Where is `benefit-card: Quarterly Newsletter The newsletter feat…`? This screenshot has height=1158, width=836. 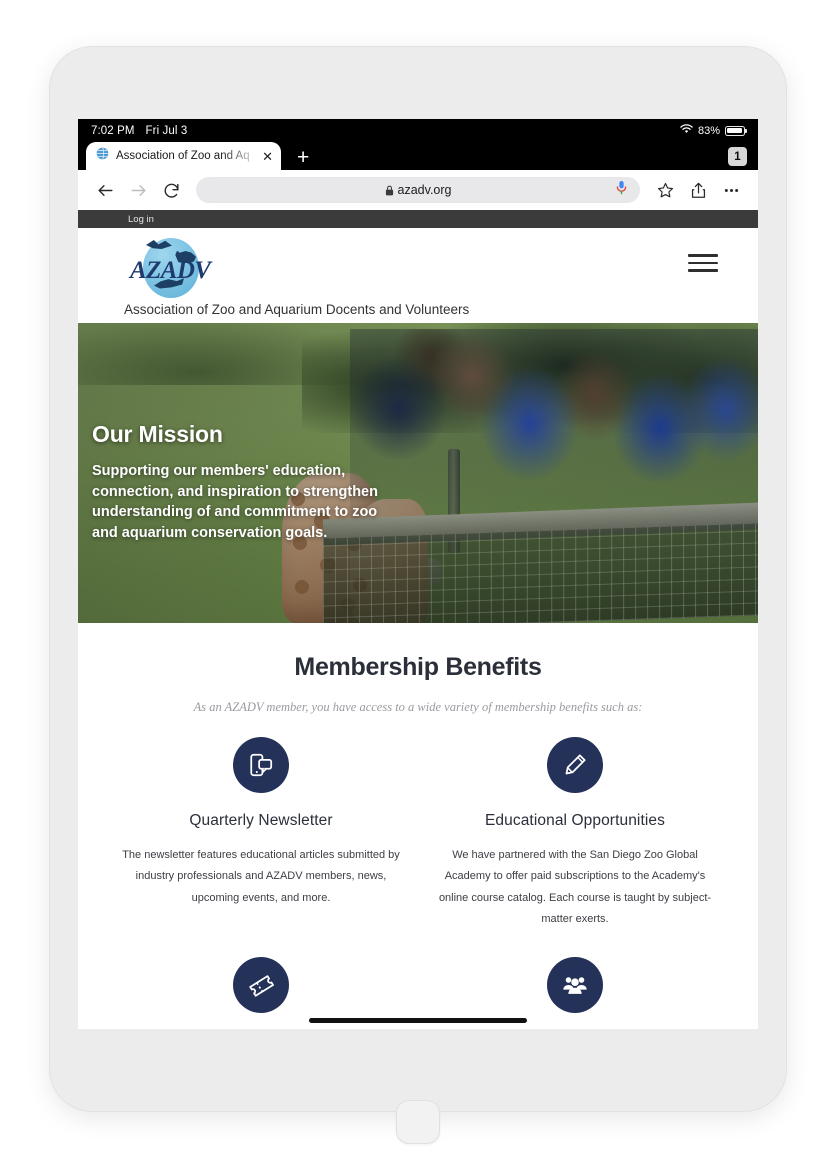 benefit-card: Quarterly Newsletter The newsletter feat… is located at coordinates (261, 834).